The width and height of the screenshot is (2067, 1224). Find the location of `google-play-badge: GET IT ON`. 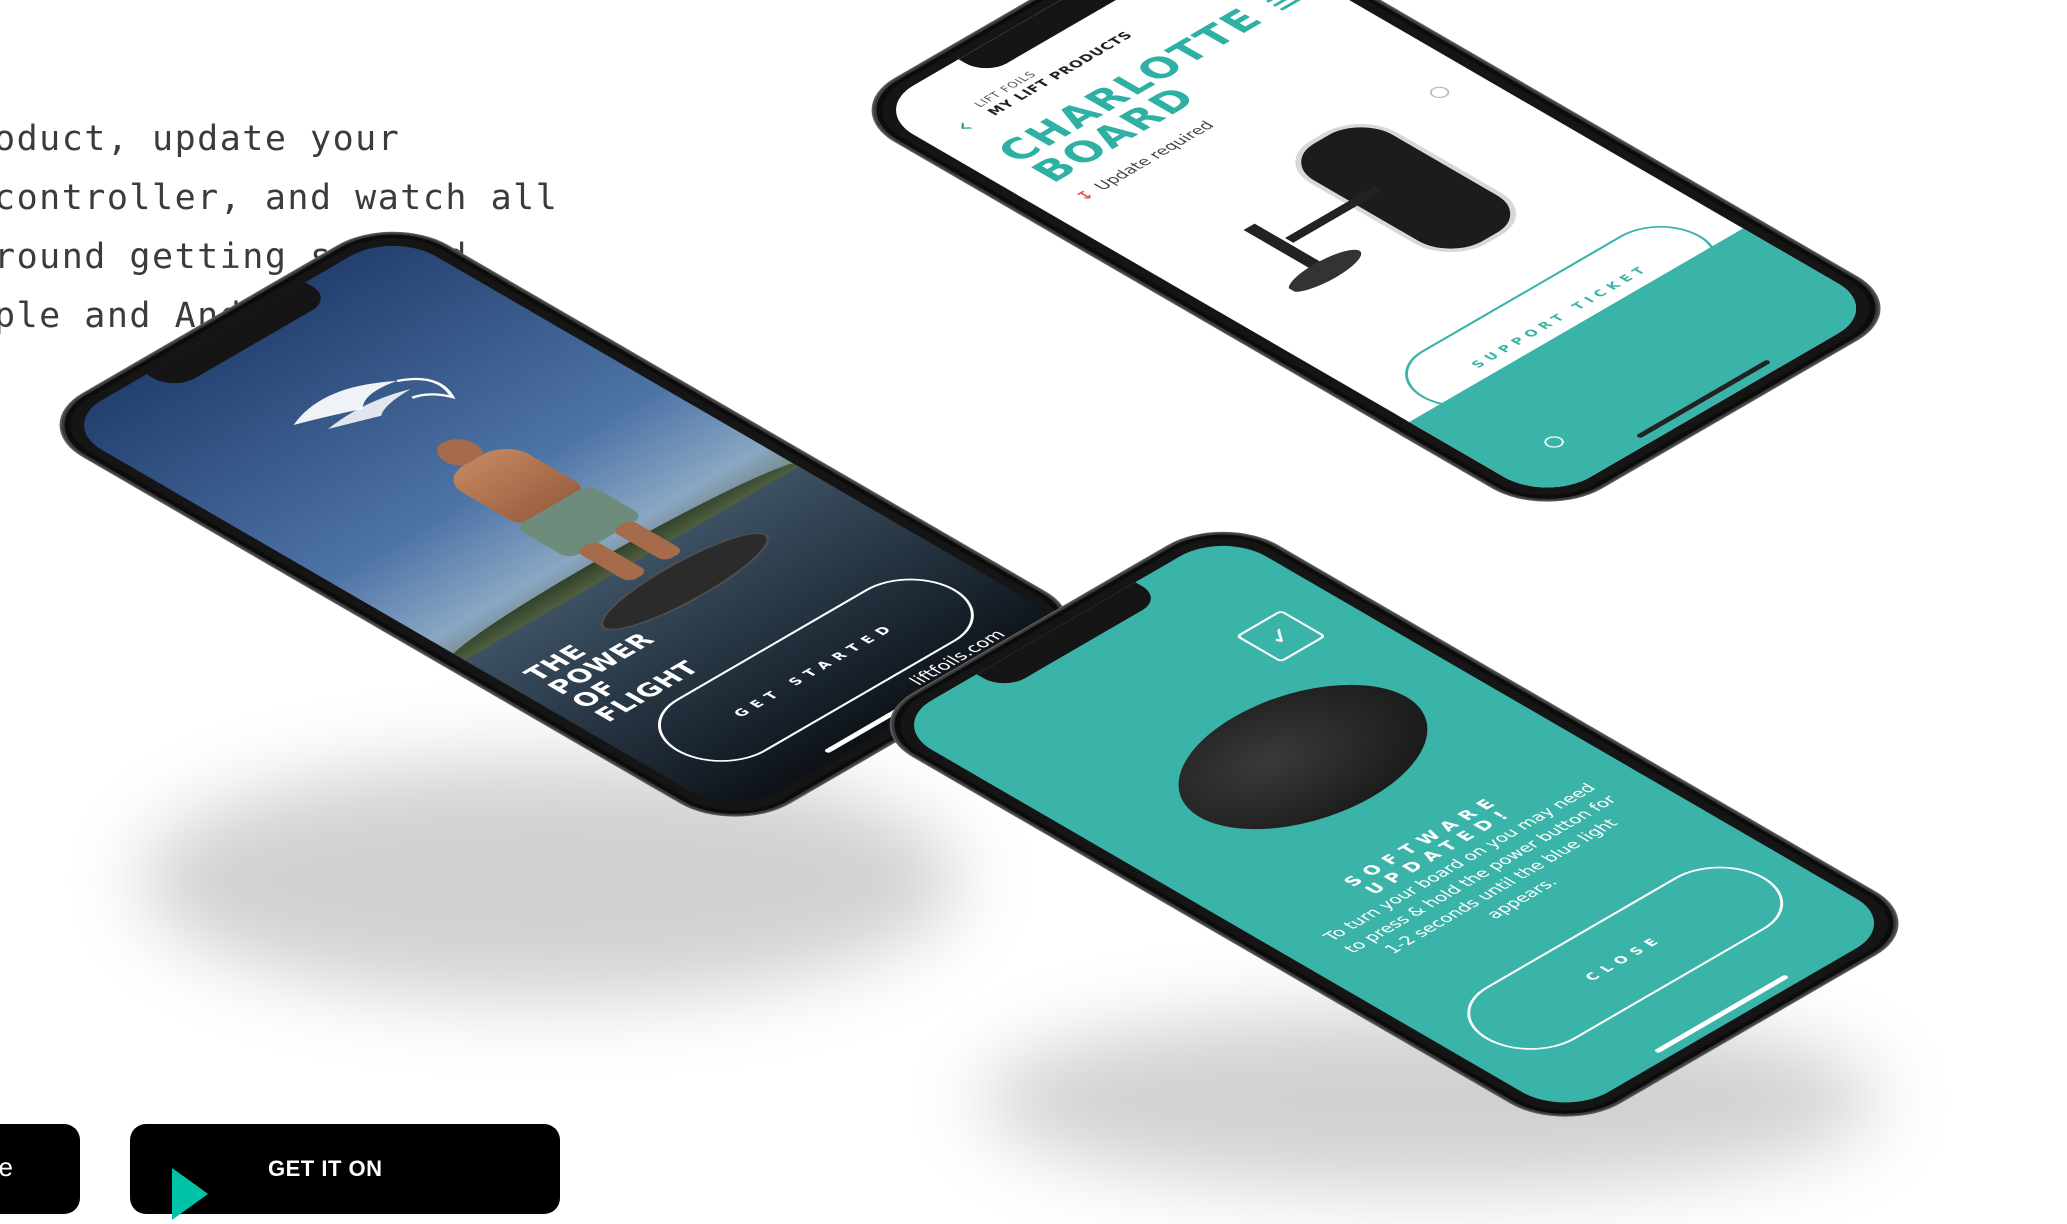

google-play-badge: GET IT ON is located at coordinates (345, 1172).